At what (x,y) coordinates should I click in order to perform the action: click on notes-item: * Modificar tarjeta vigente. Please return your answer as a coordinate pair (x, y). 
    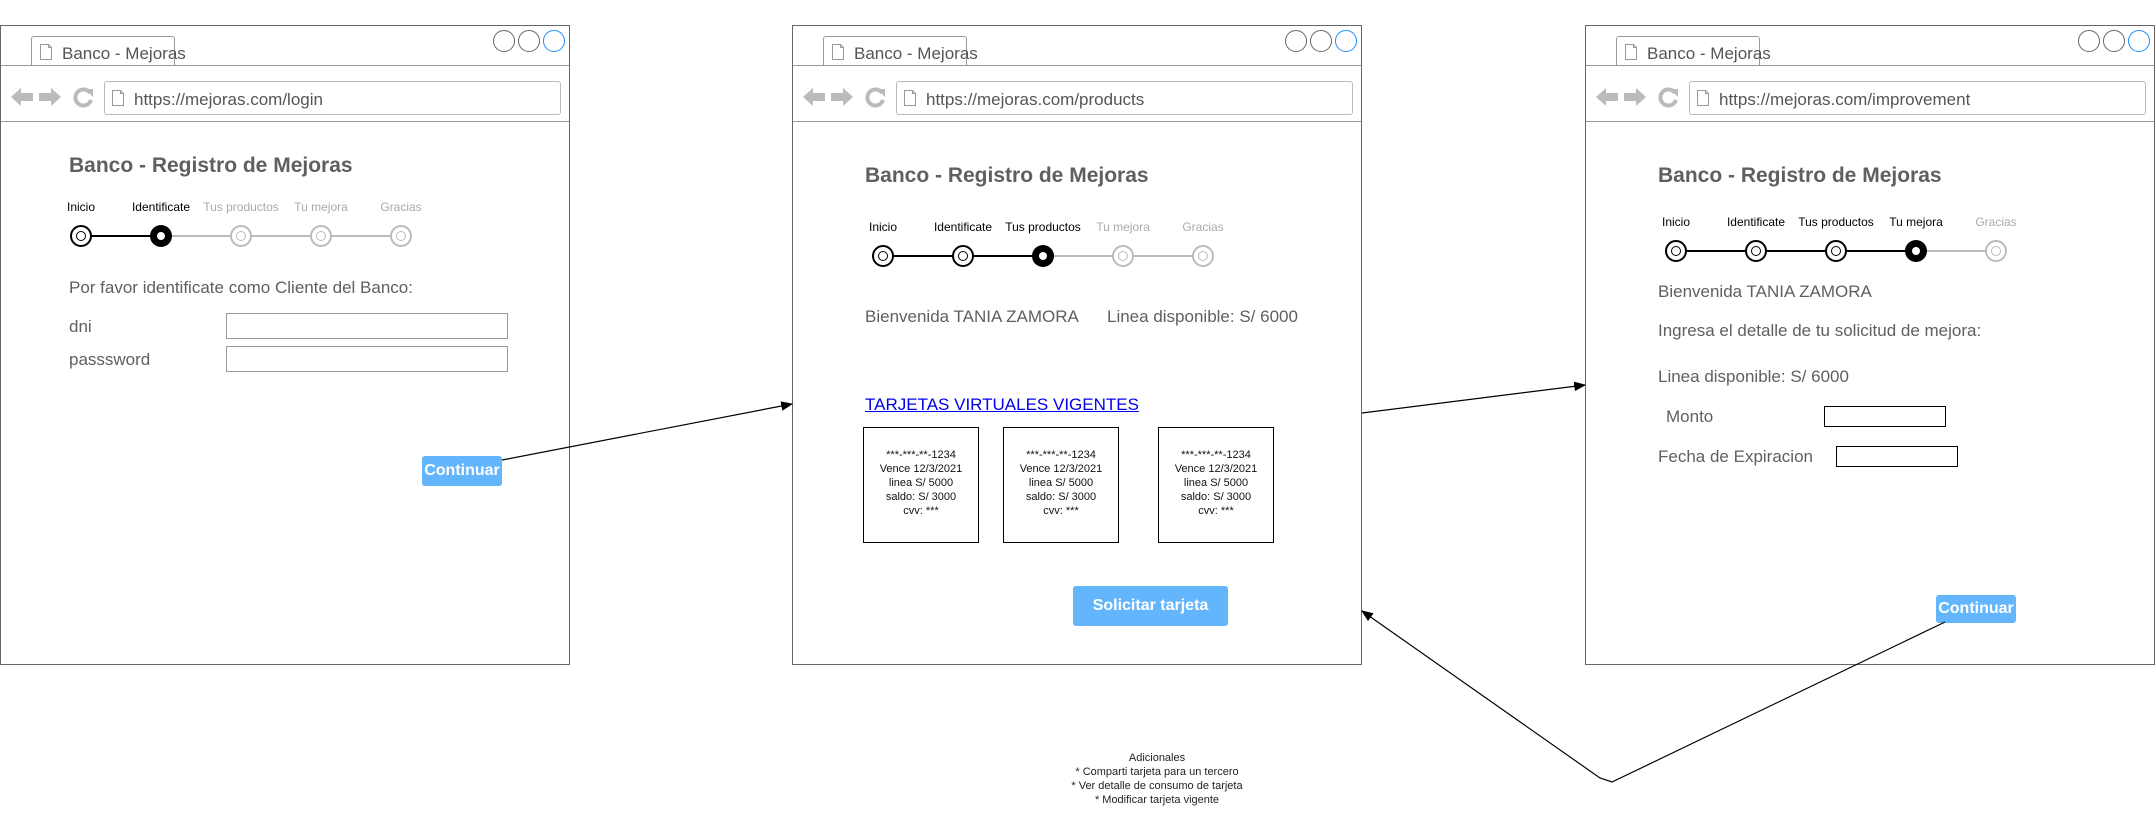
    Looking at the image, I should click on (1157, 800).